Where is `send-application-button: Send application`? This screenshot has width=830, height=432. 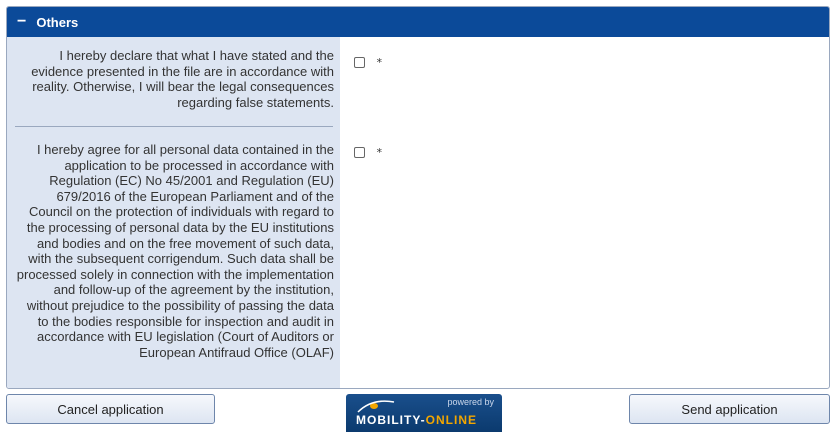
send-application-button: Send application is located at coordinates (729, 409).